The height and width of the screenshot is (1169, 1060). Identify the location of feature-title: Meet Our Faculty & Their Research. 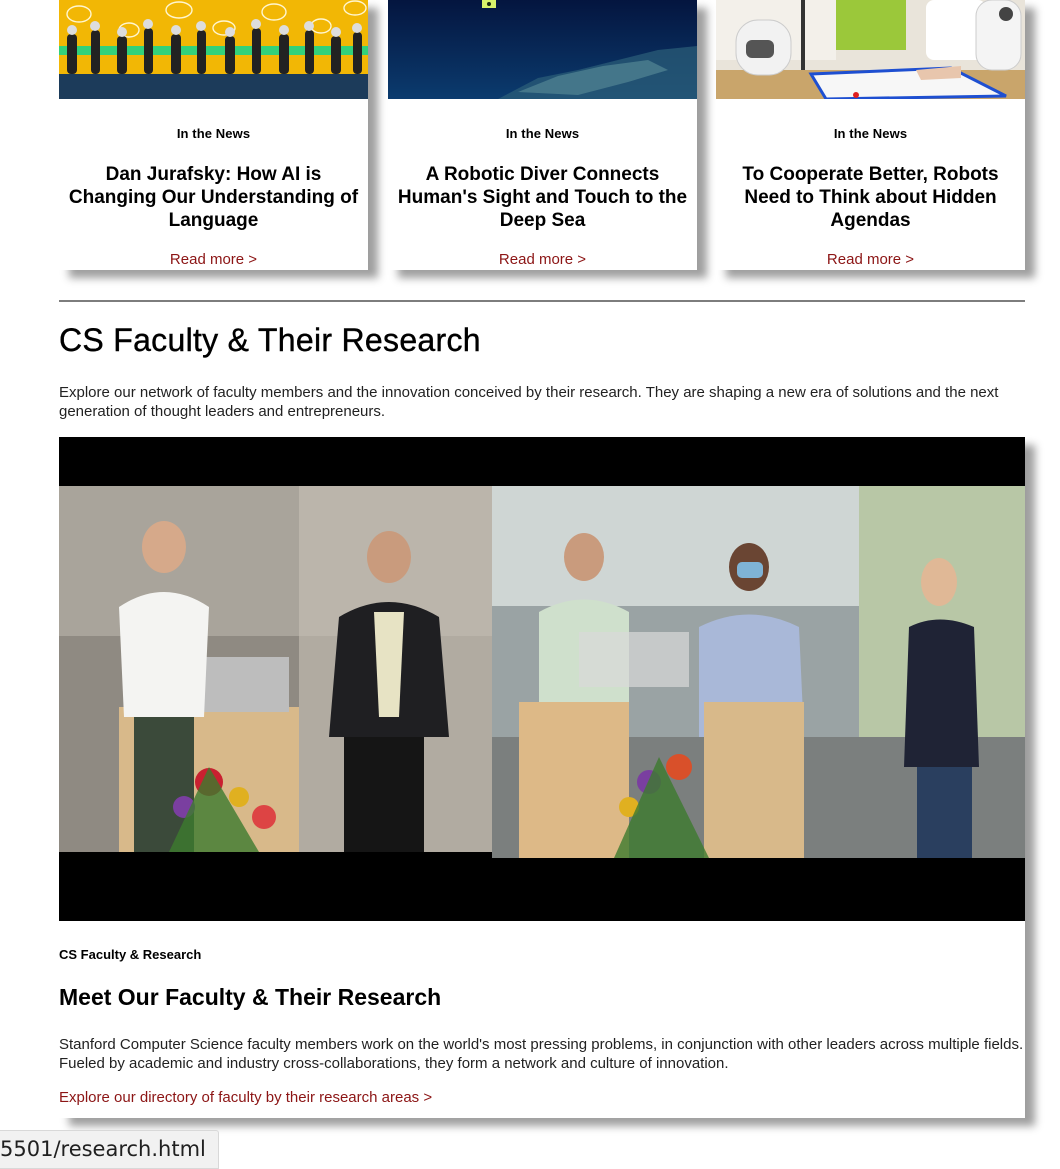
(250, 997).